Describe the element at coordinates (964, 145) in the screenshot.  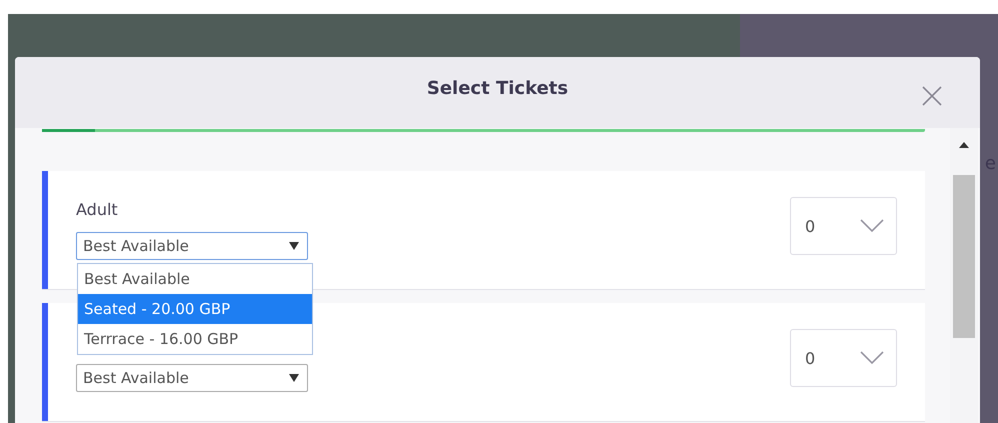
I see `scroll-up-icon` at that location.